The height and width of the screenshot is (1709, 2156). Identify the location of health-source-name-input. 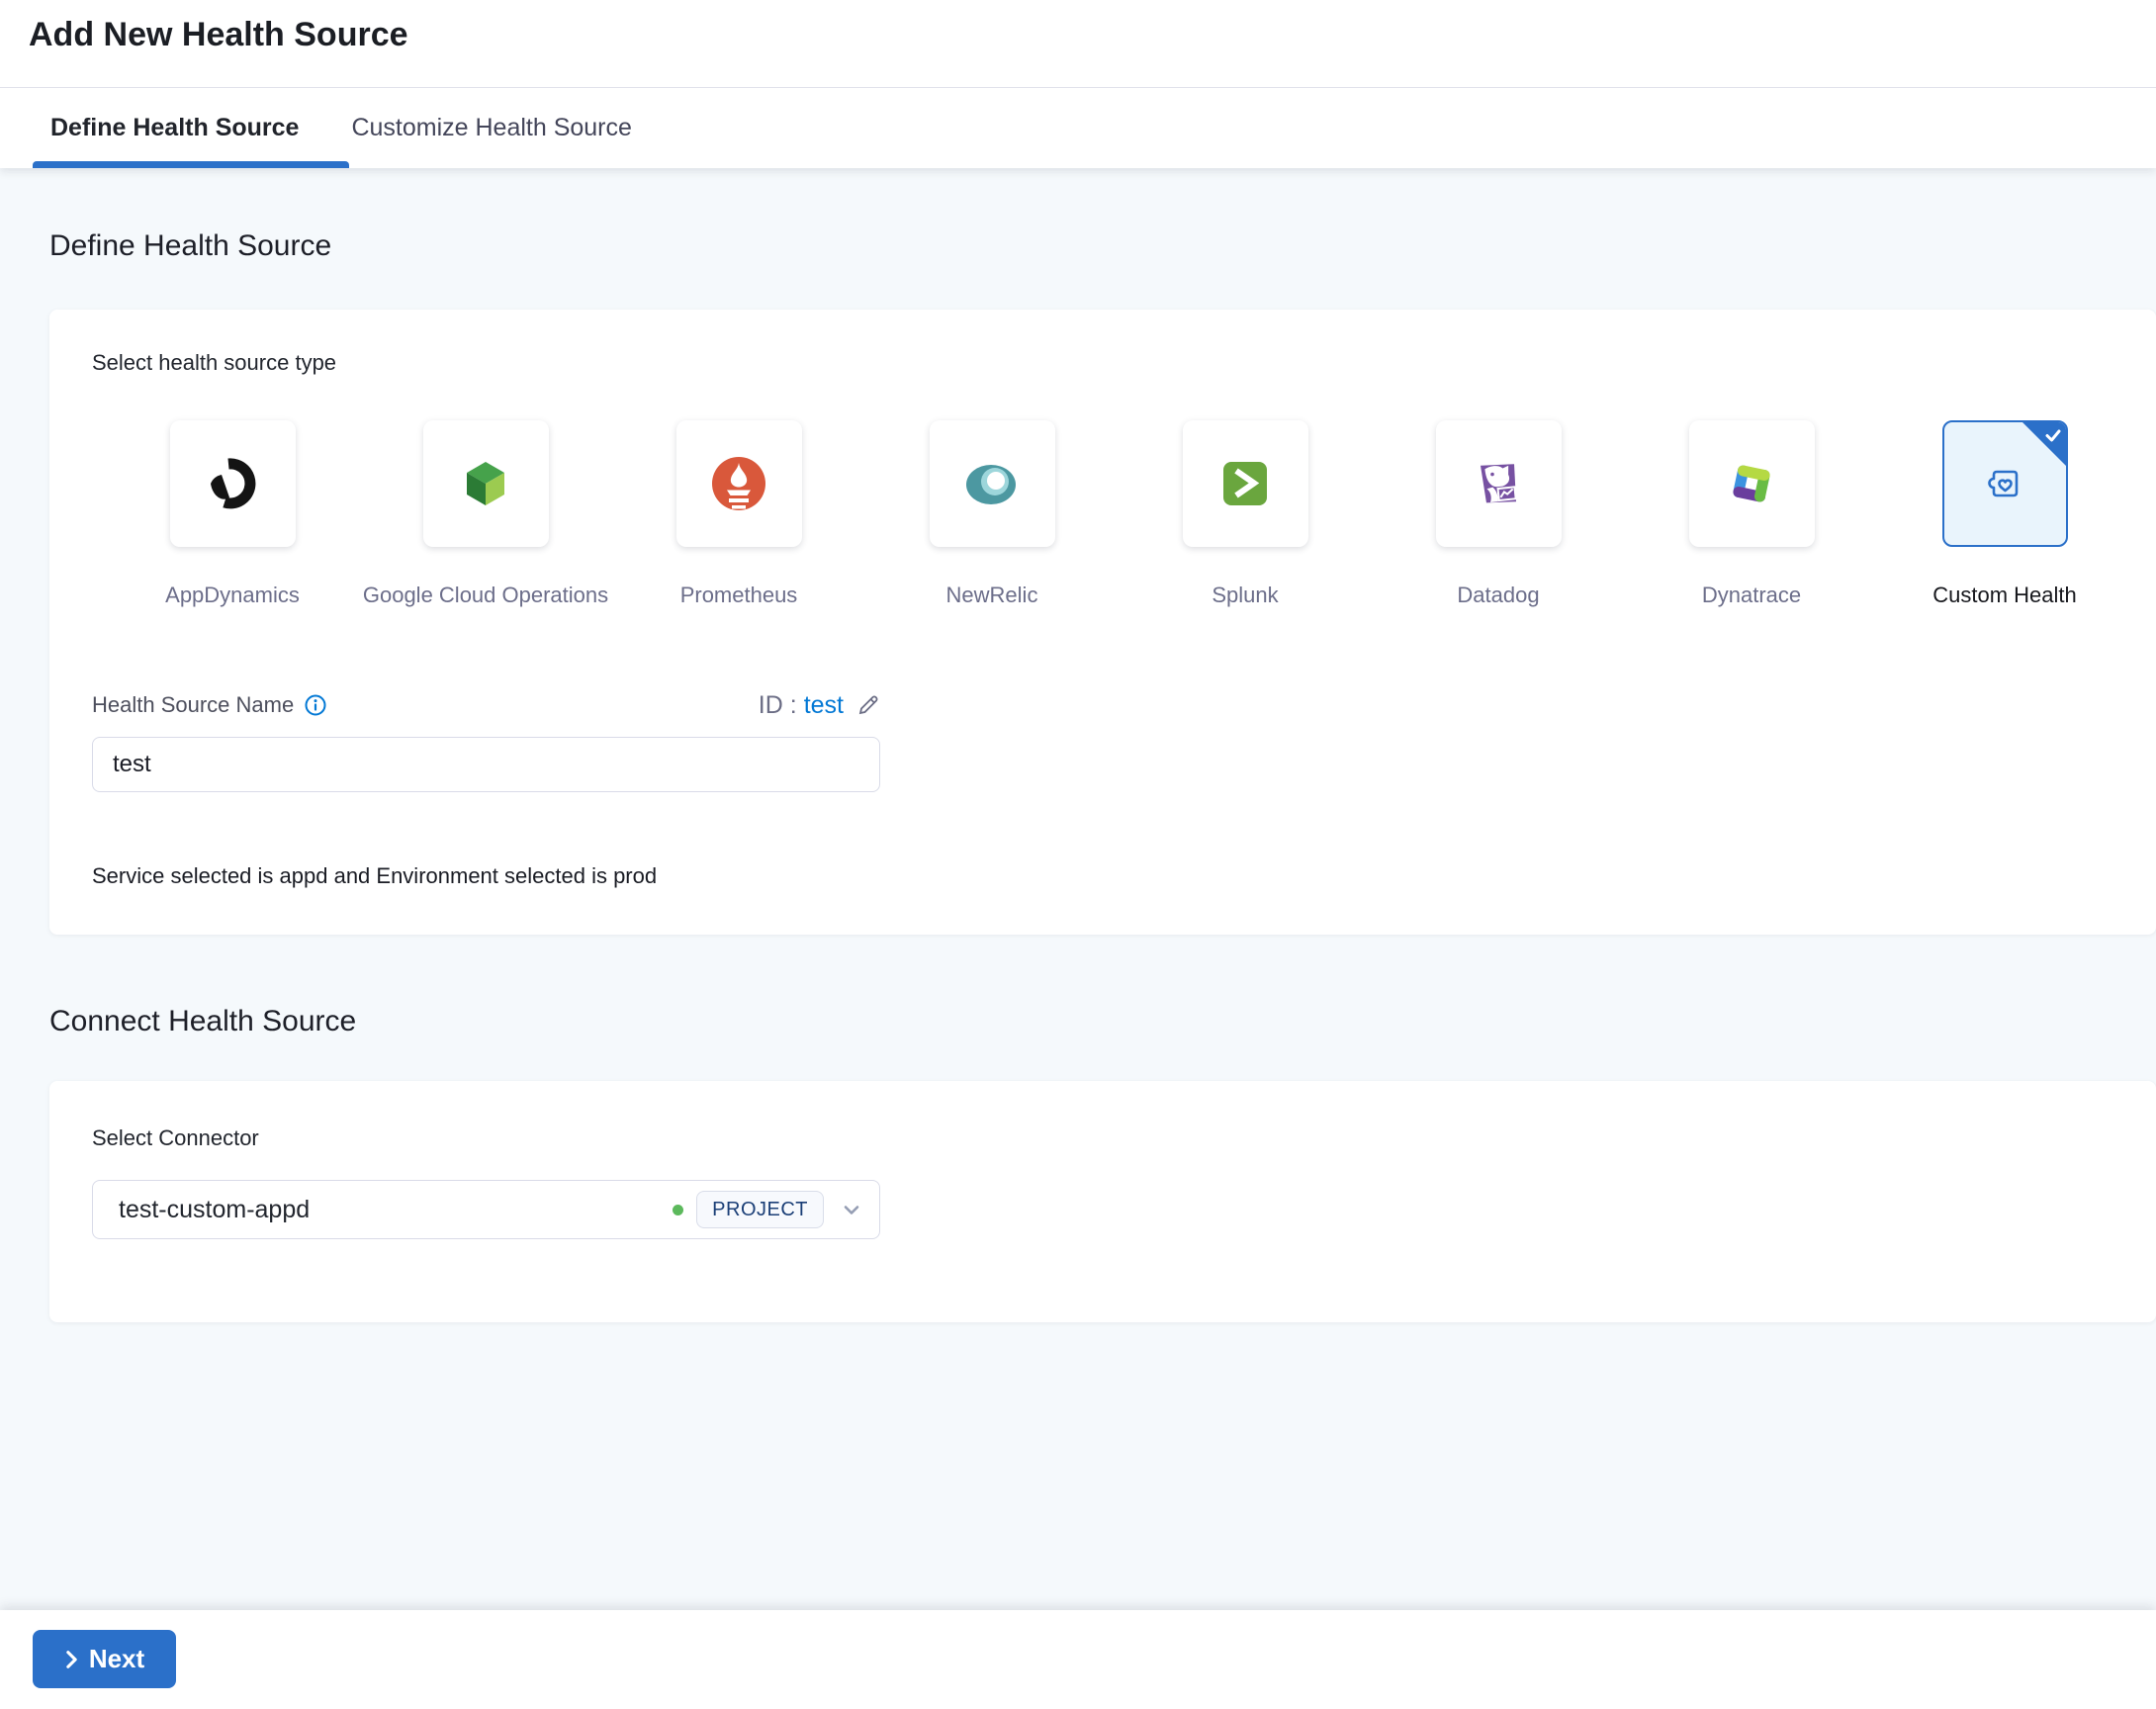
(486, 765).